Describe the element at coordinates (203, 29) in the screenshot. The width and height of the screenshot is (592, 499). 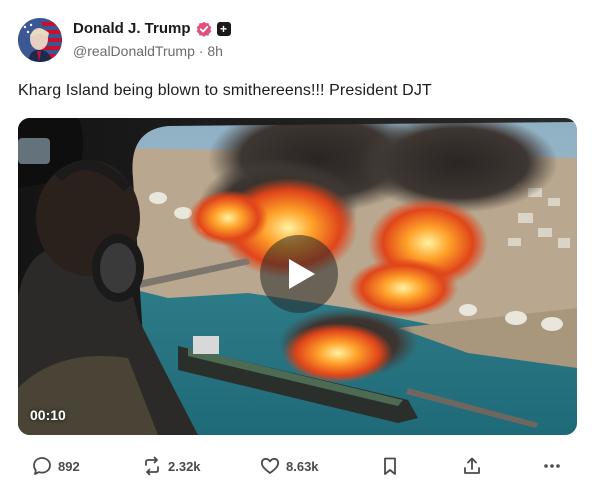
I see `verified-badge-icon` at that location.